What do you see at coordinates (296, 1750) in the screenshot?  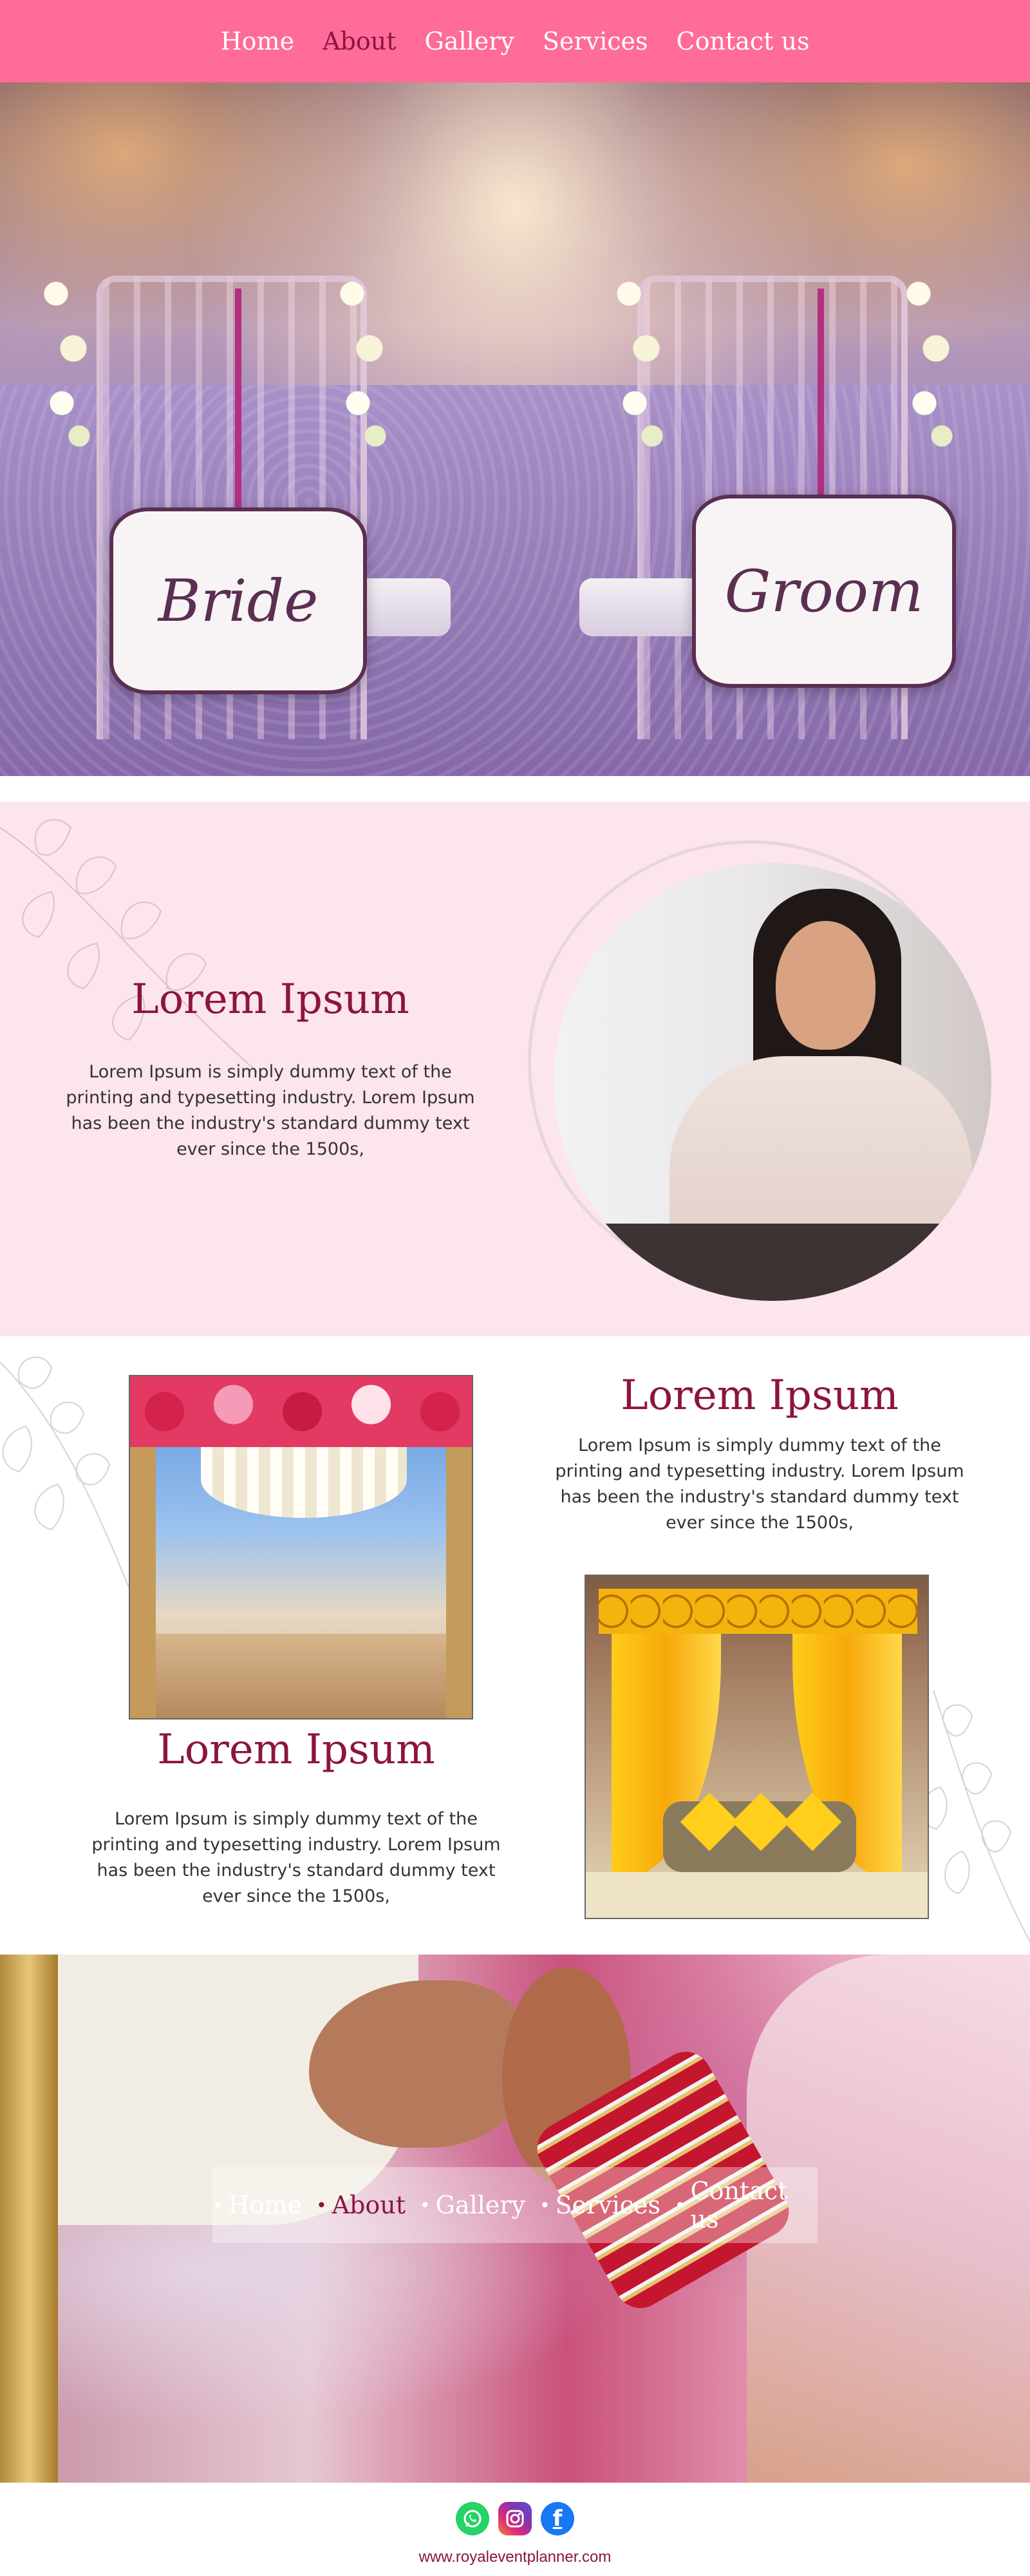 I see `feature-left-title: Lorem Ipsum` at bounding box center [296, 1750].